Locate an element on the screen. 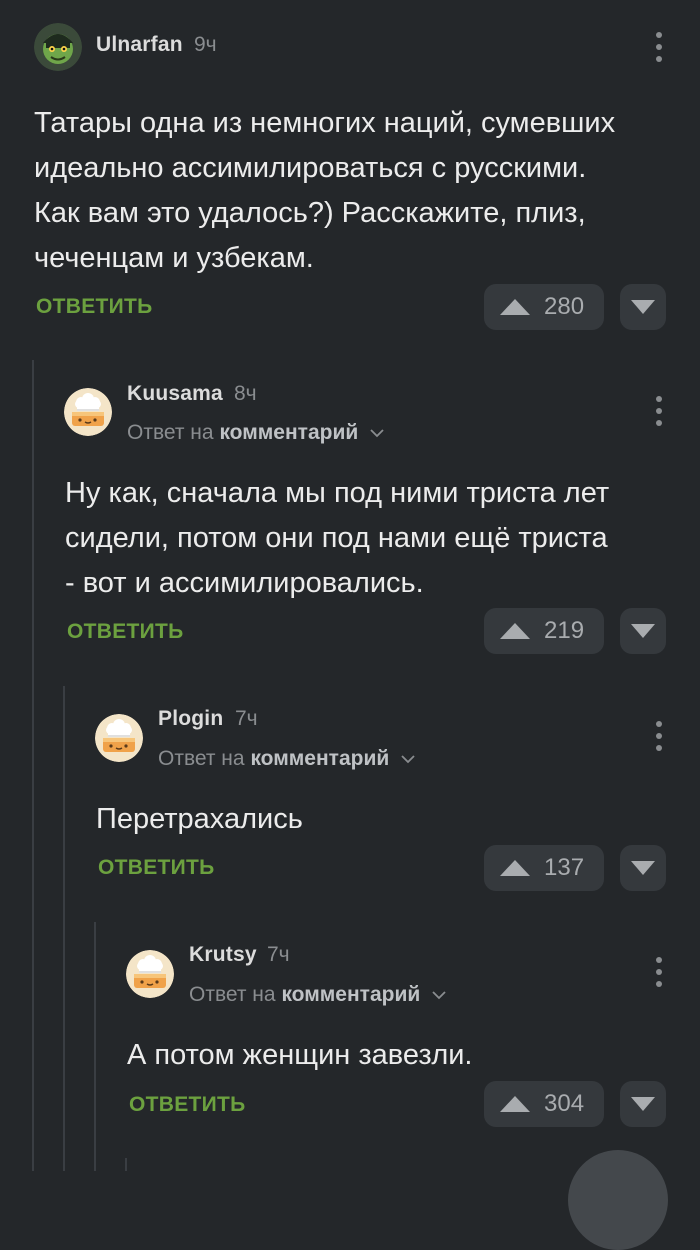 The height and width of the screenshot is (1250, 700). username: Kuusama is located at coordinates (175, 394).